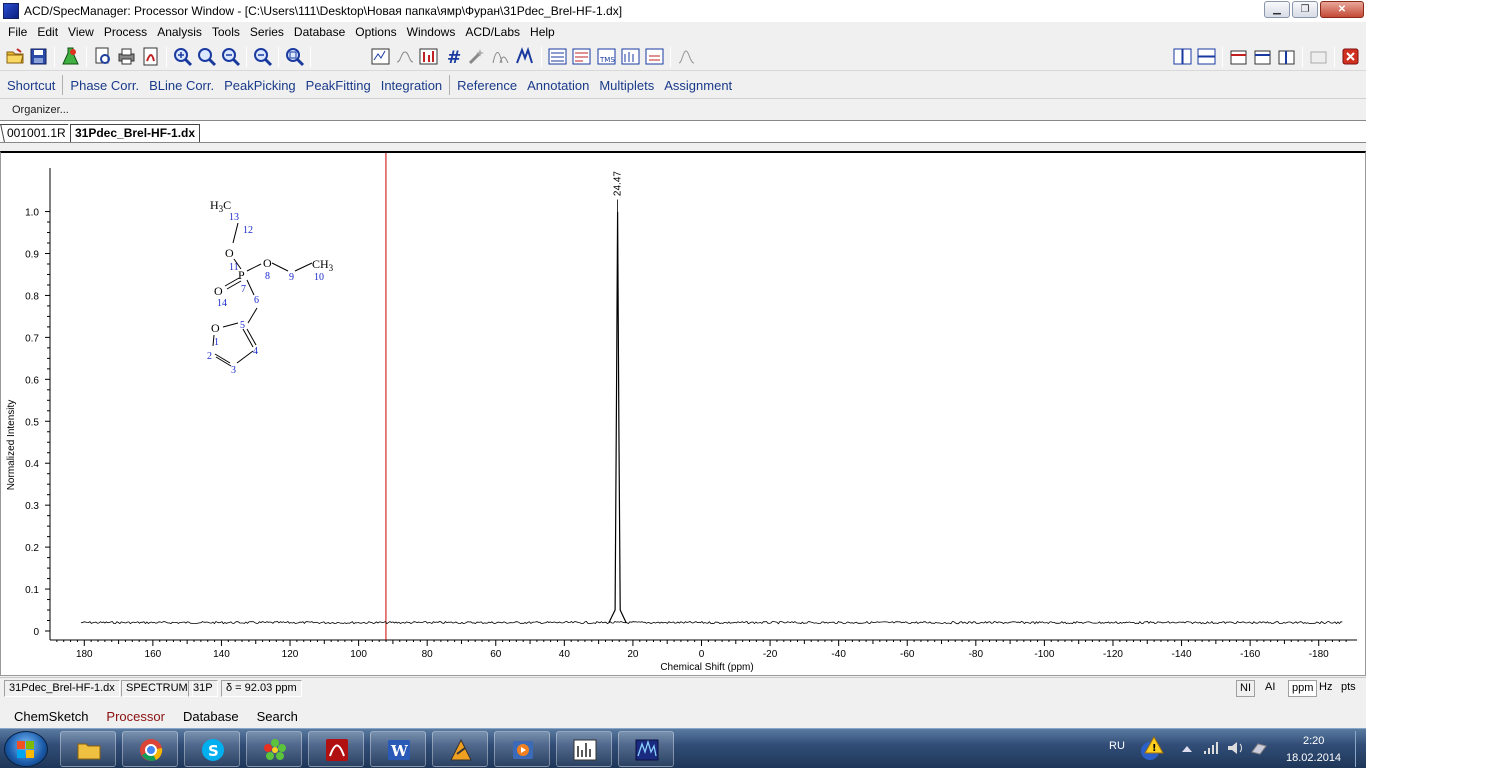 The image size is (1500, 768). Describe the element at coordinates (1259, 748) in the screenshot. I see `power-icon` at that location.